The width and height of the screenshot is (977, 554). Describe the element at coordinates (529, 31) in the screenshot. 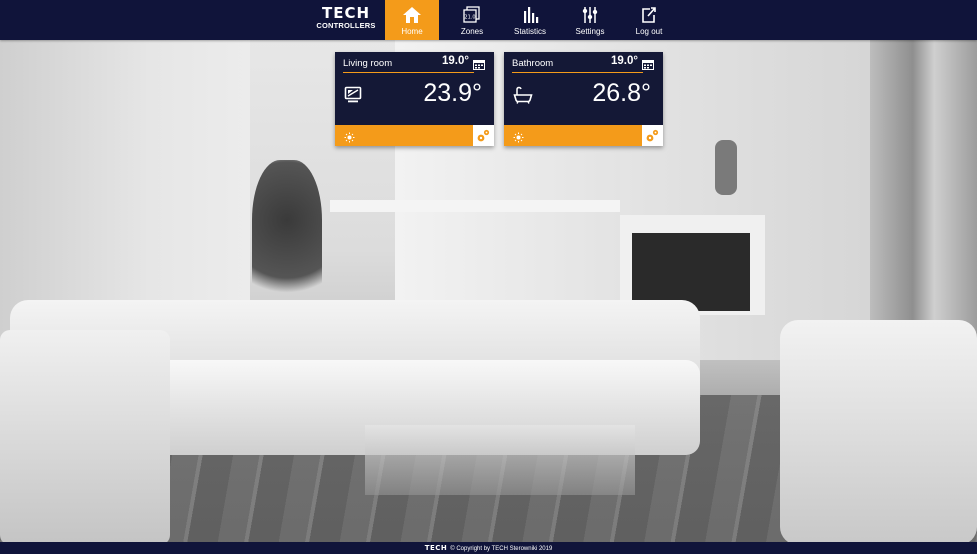

I see `nav-statistics-label: Statistics` at that location.